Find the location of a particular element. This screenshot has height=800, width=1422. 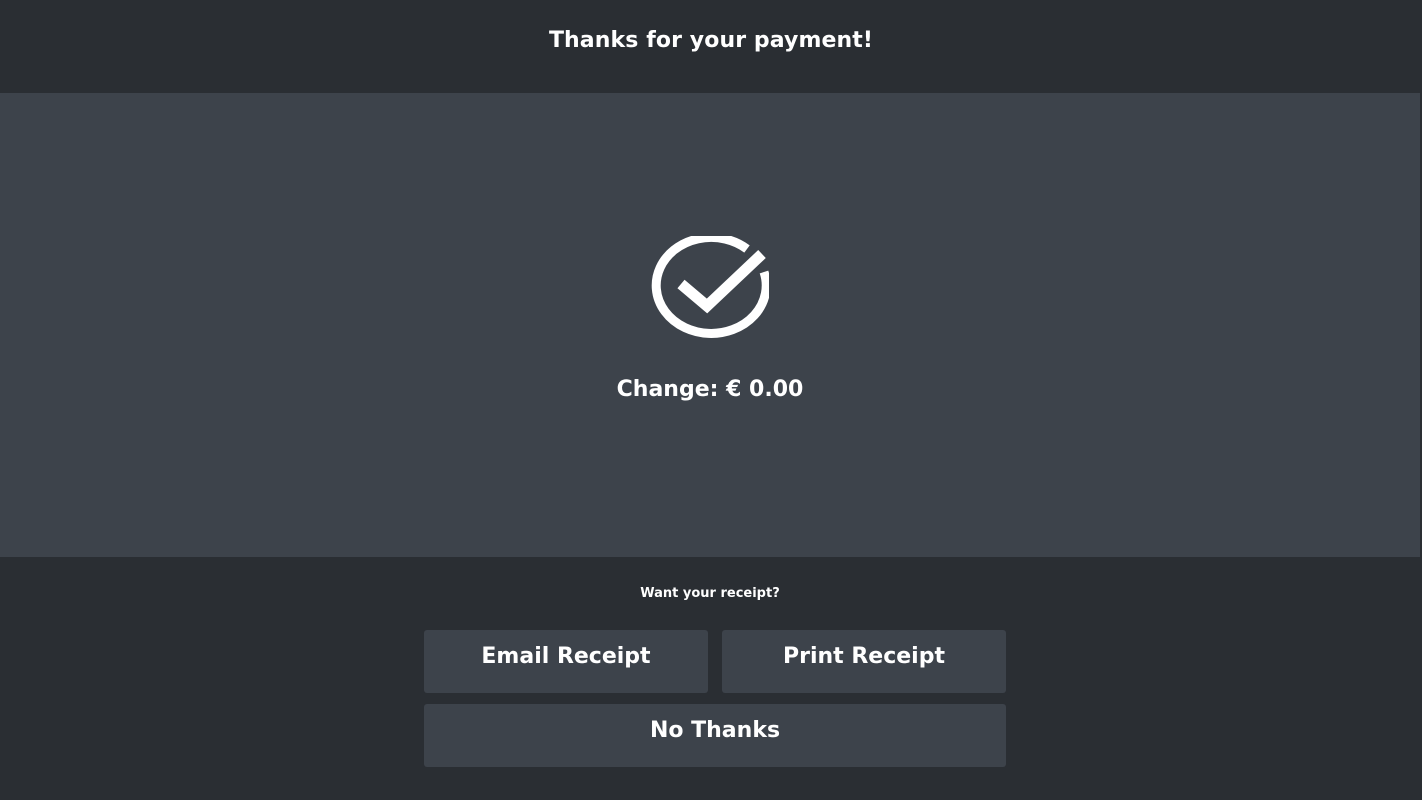

email-receipt-label: Email Receipt is located at coordinates (566, 656).